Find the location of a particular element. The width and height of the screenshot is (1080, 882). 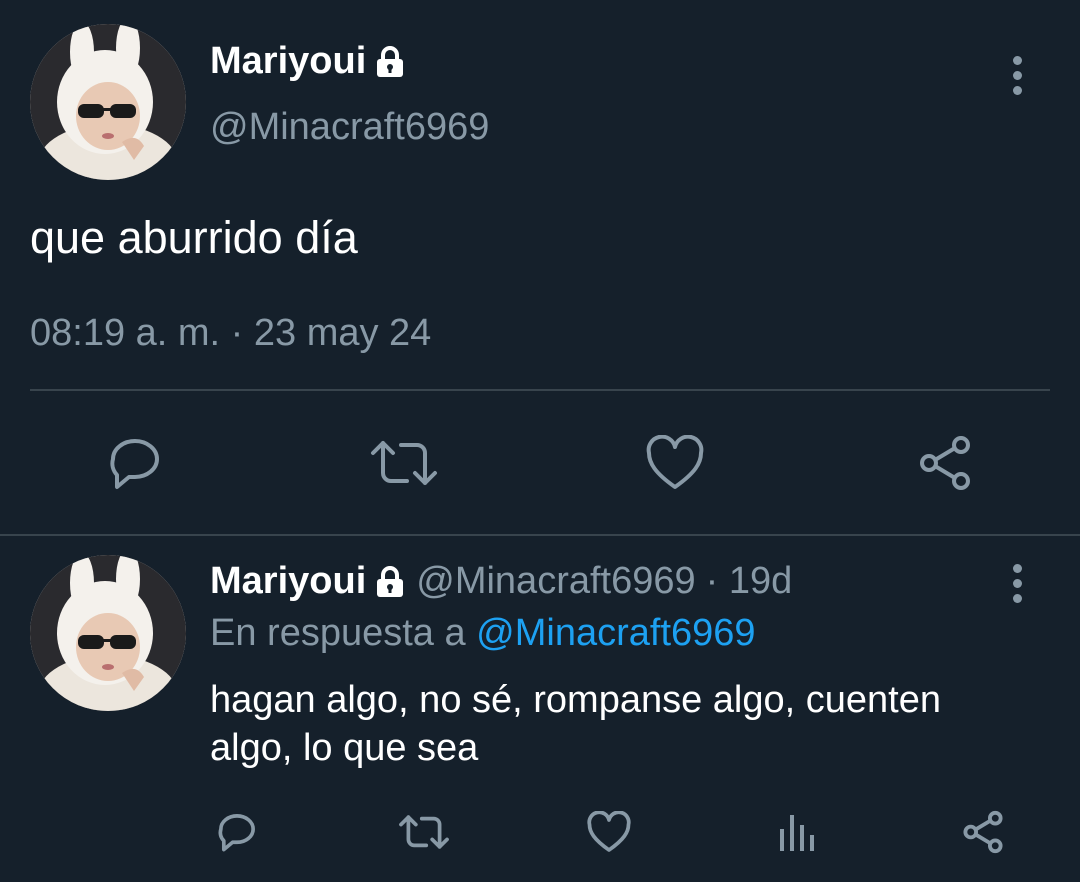

retweet-button is located at coordinates (404, 463).